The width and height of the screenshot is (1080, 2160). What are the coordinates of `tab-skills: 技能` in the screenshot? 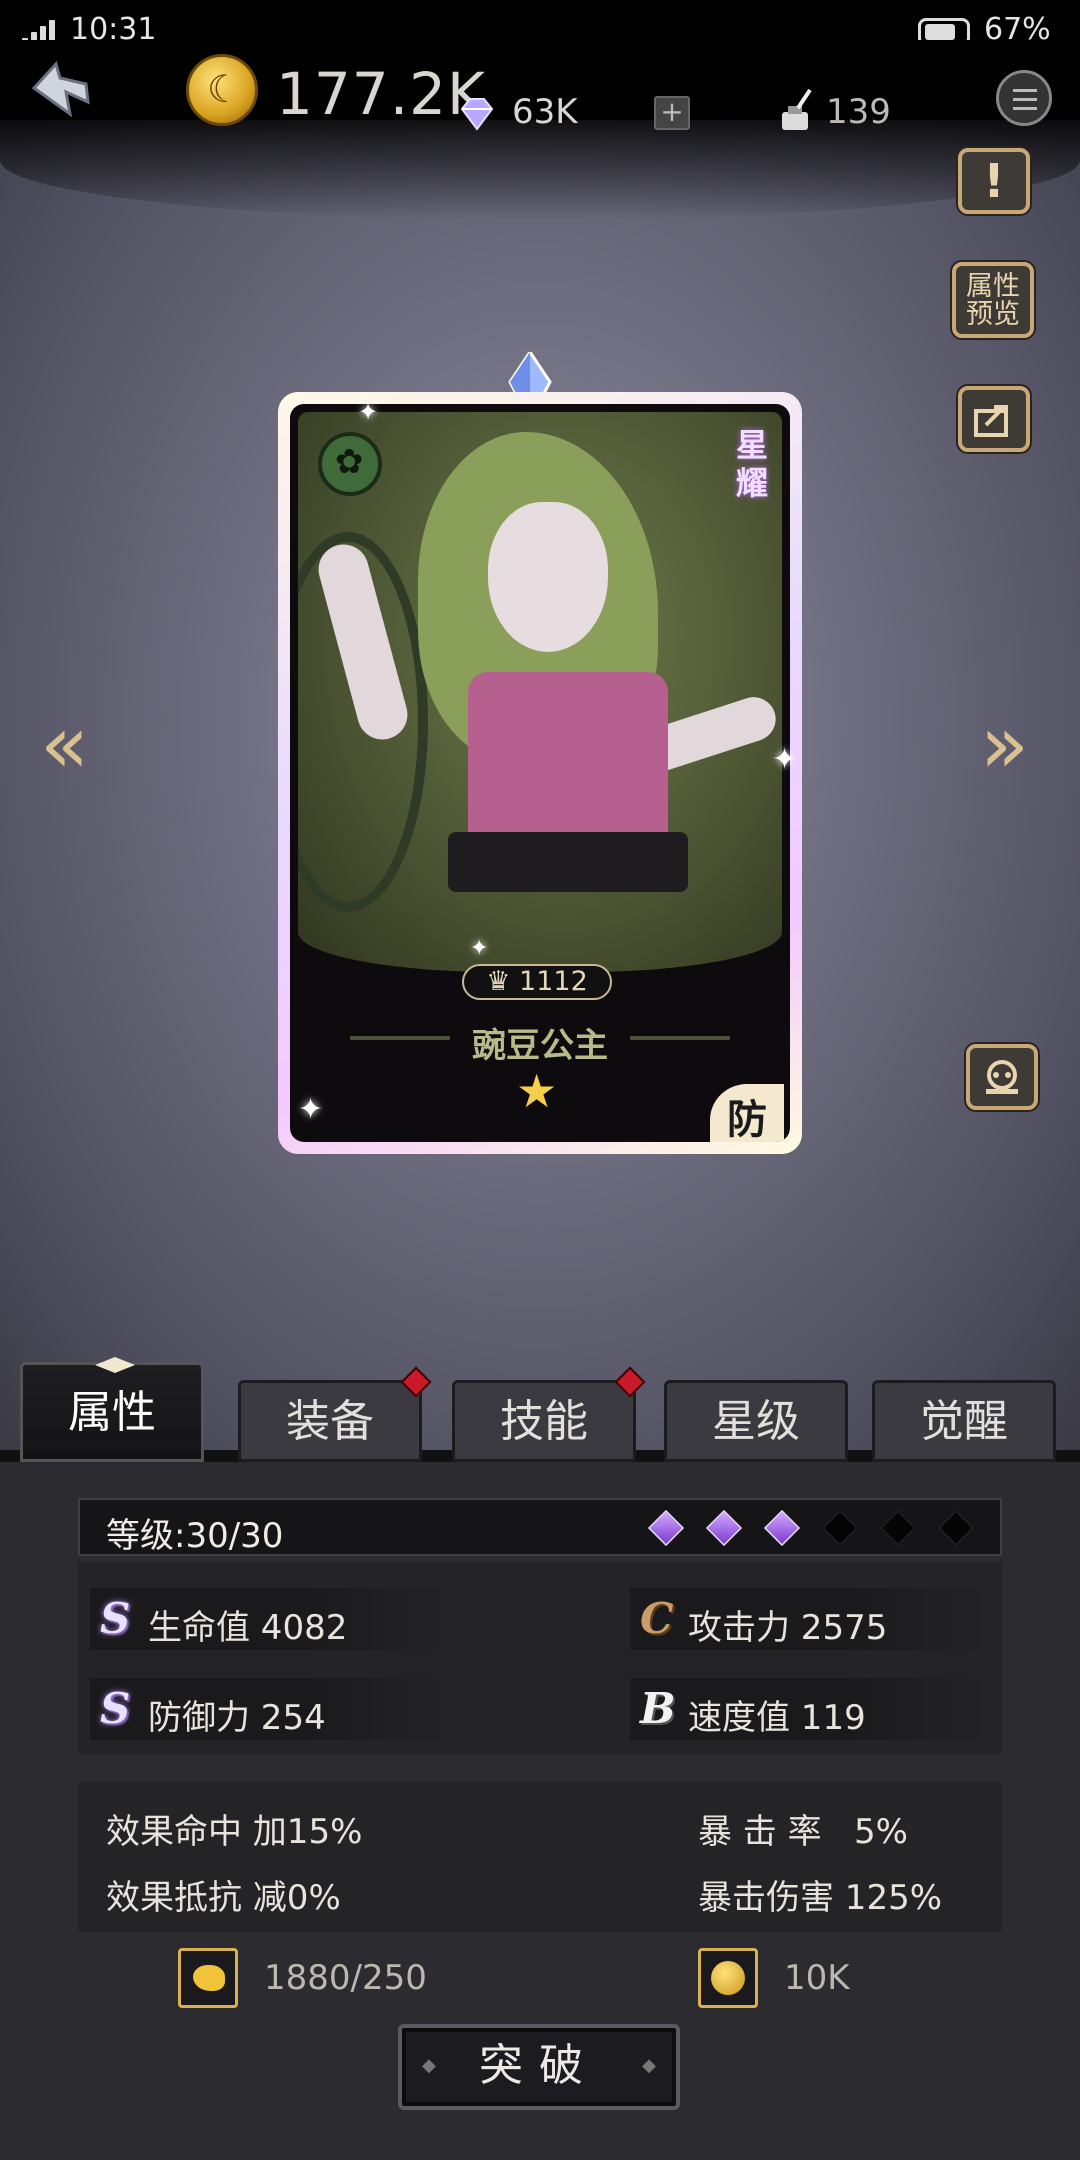 It's located at (549, 1414).